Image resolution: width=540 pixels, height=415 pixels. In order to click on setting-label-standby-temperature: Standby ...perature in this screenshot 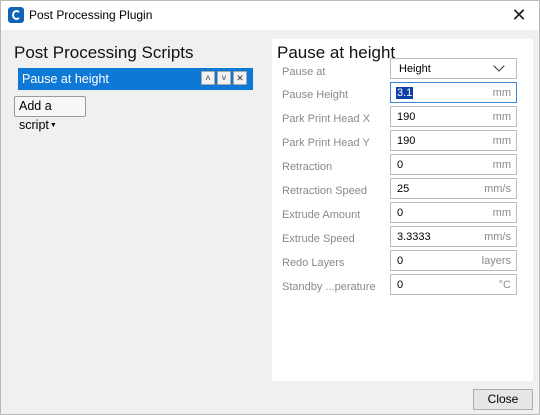, I will do `click(329, 287)`.